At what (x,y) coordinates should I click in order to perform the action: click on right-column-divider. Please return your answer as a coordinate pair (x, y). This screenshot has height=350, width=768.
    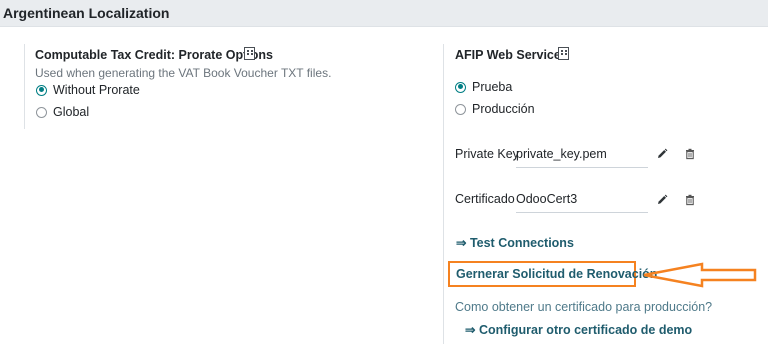
    Looking at the image, I should click on (443, 194).